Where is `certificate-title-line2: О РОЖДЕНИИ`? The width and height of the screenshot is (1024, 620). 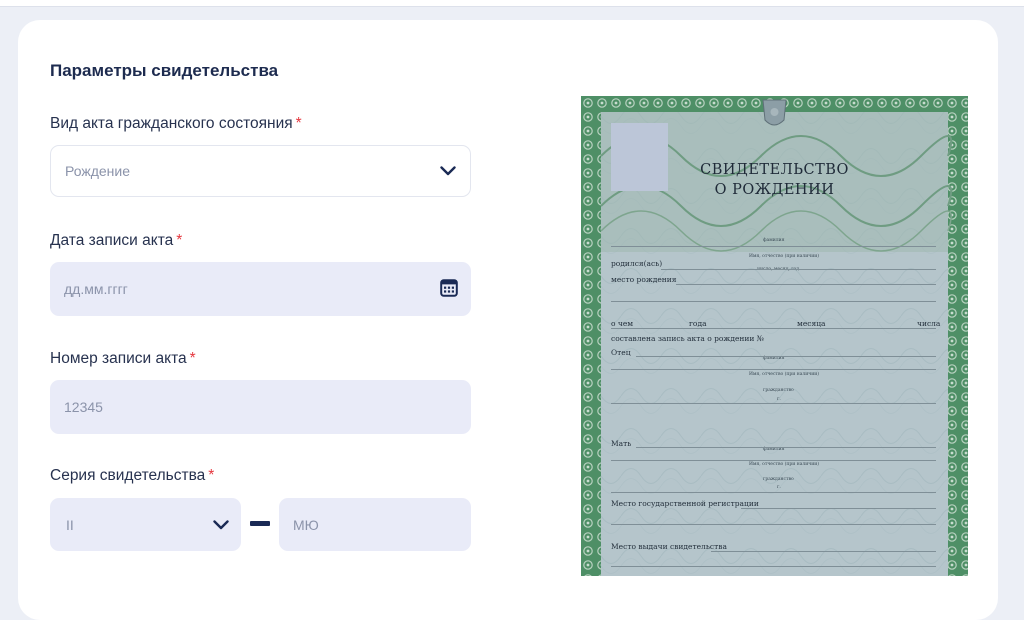
certificate-title-line2: О РОЖДЕНИИ is located at coordinates (774, 190).